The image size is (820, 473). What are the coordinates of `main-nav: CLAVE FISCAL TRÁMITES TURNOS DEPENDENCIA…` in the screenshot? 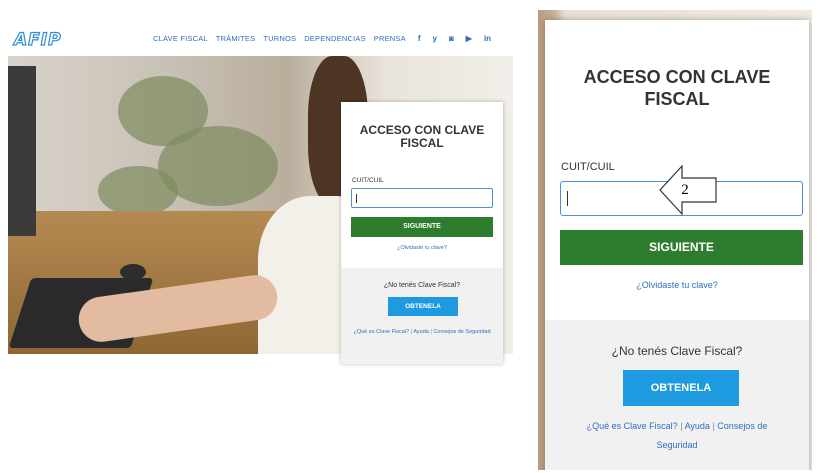 It's located at (322, 38).